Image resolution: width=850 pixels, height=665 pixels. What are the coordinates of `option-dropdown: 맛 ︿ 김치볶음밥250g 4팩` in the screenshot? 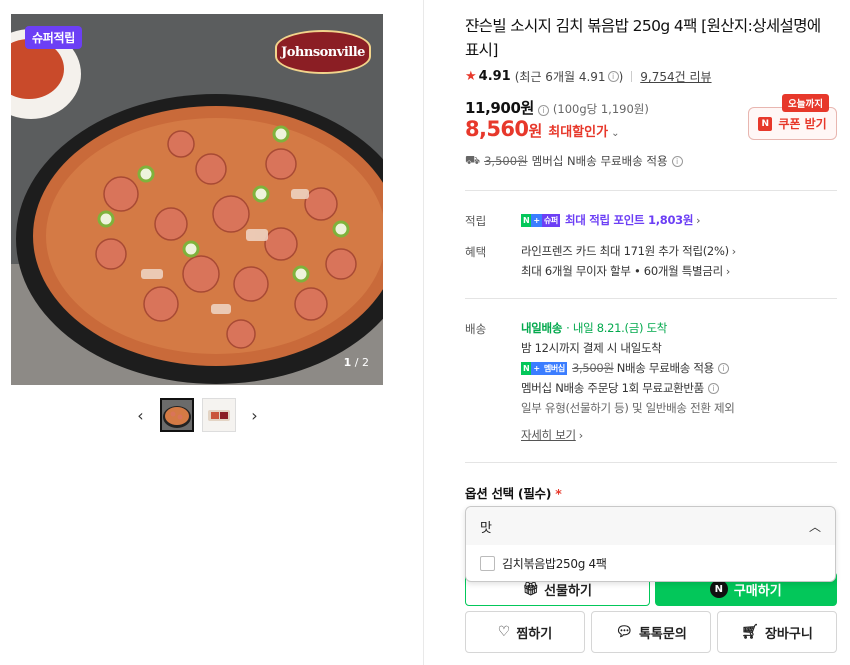 It's located at (650, 544).